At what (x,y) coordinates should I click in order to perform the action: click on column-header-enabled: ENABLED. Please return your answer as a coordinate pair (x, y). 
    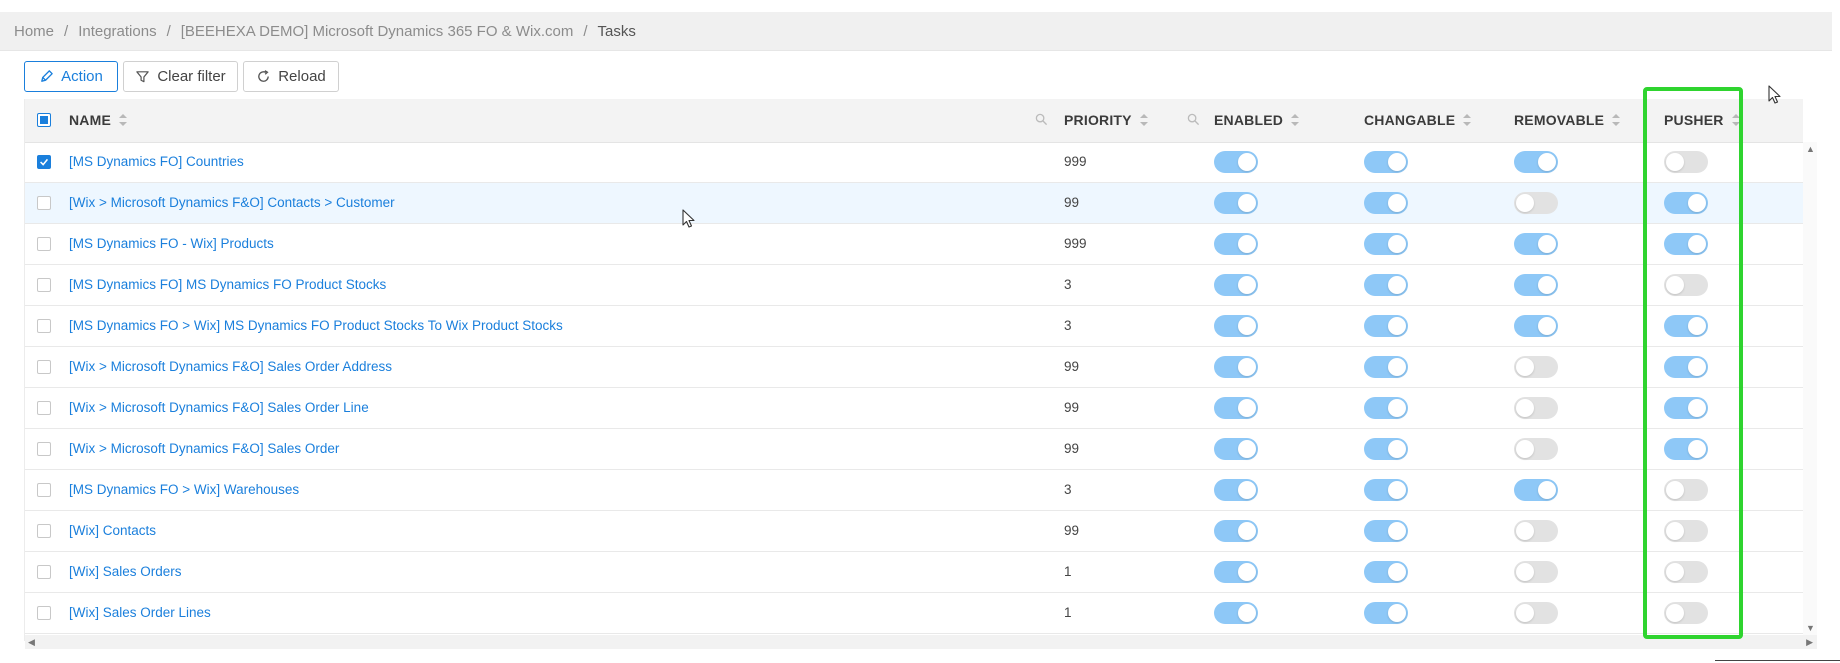
    Looking at the image, I should click on (1257, 120).